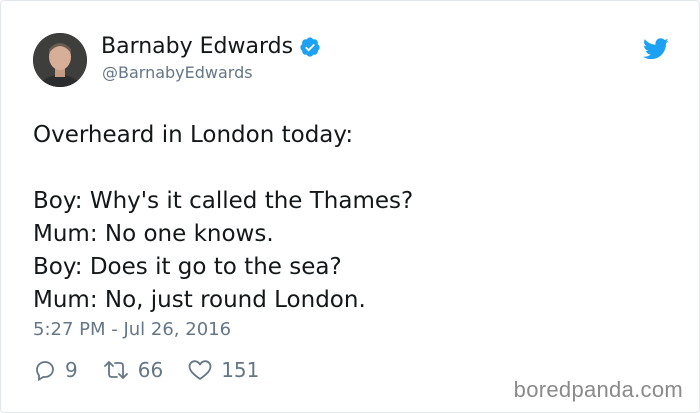 The image size is (700, 413). What do you see at coordinates (71, 370) in the screenshot?
I see `reply-count: 9` at bounding box center [71, 370].